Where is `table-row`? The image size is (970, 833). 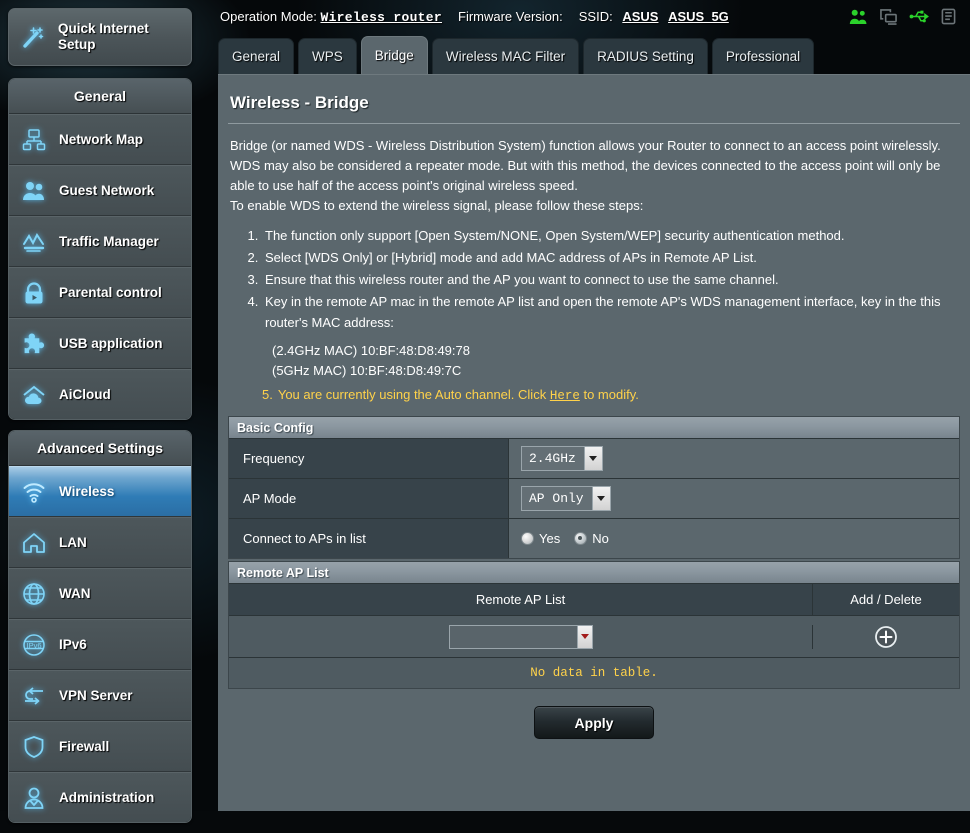
table-row is located at coordinates (594, 636).